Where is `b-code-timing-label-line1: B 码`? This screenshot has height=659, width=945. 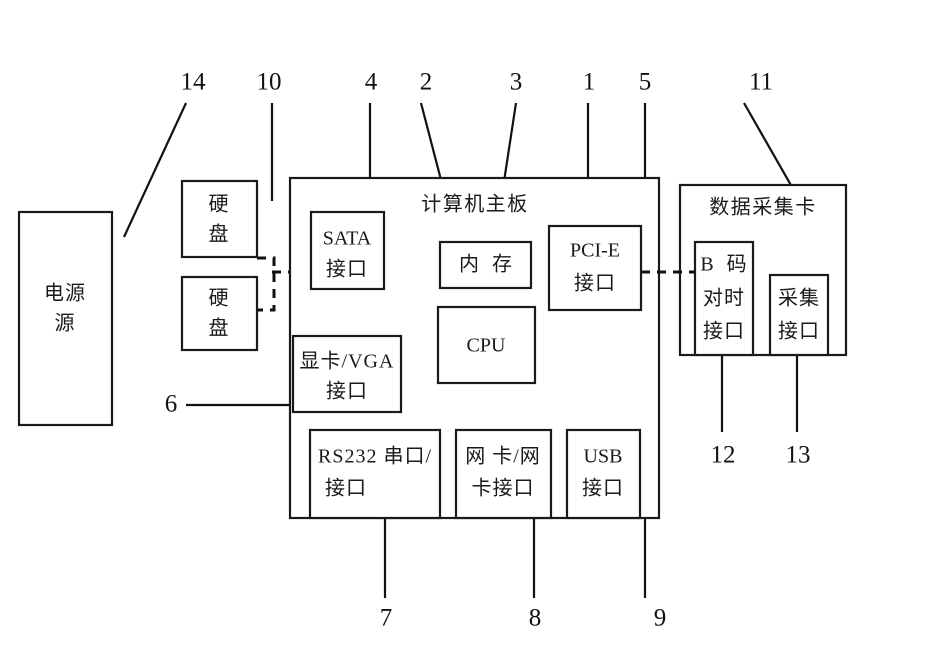 b-code-timing-label-line1: B 码 is located at coordinates (723, 265).